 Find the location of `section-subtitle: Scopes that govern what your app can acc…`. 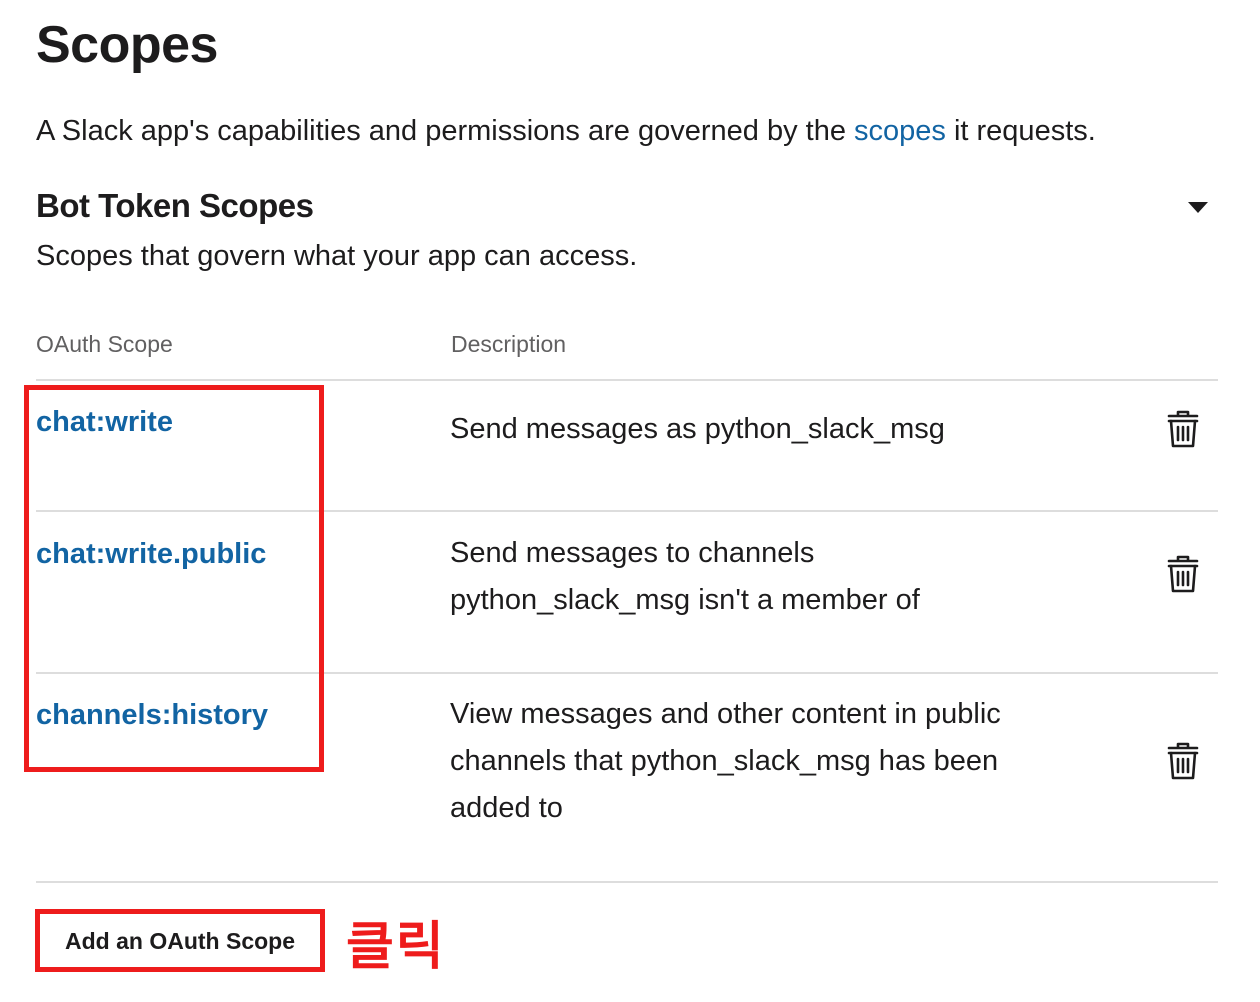

section-subtitle: Scopes that govern what your app can acc… is located at coordinates (337, 256).